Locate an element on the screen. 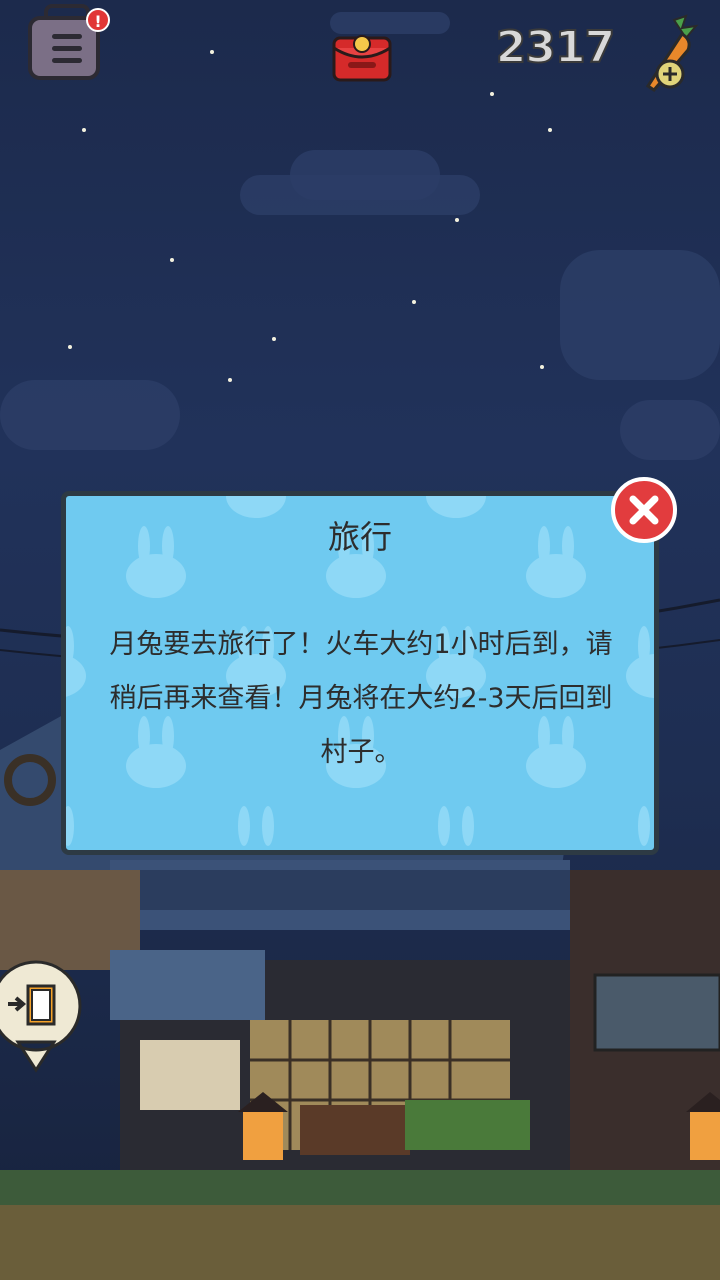 The image size is (720, 1280). red-envelope-icon is located at coordinates (362, 58).